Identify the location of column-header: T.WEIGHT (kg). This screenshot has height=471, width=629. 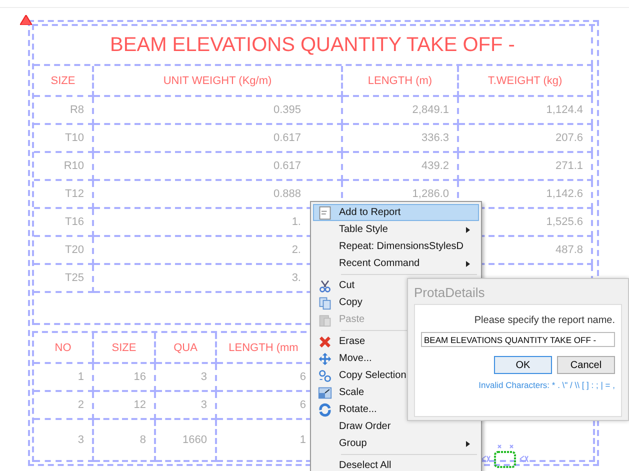
(526, 81).